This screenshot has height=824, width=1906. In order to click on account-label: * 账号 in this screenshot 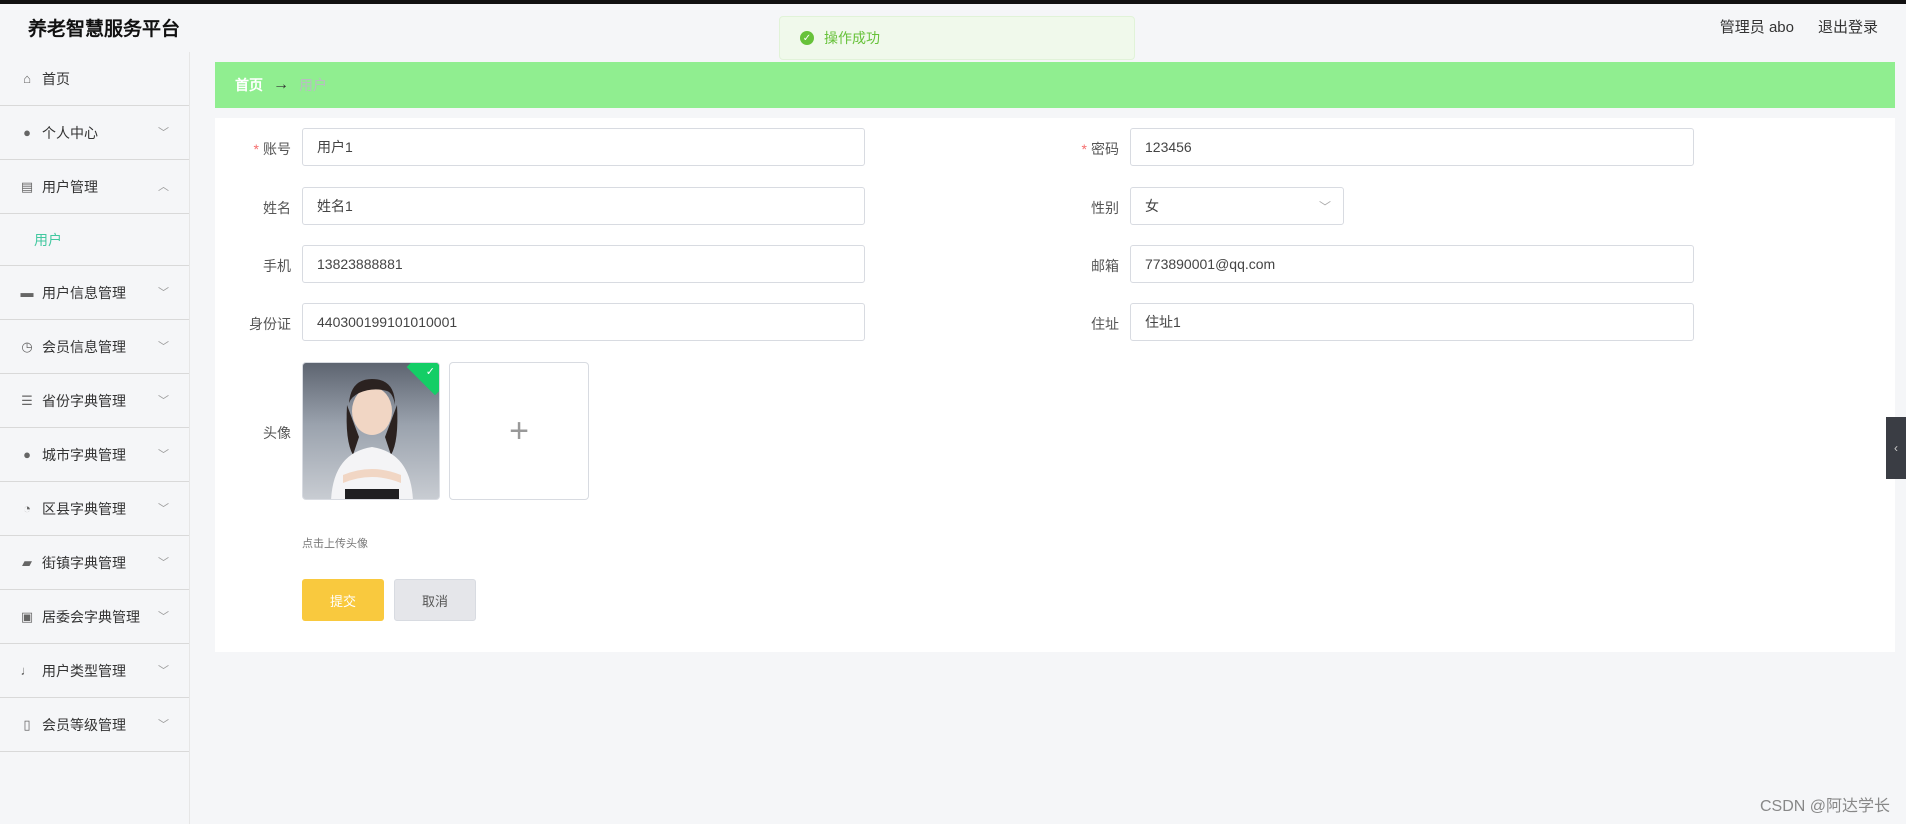, I will do `click(272, 149)`.